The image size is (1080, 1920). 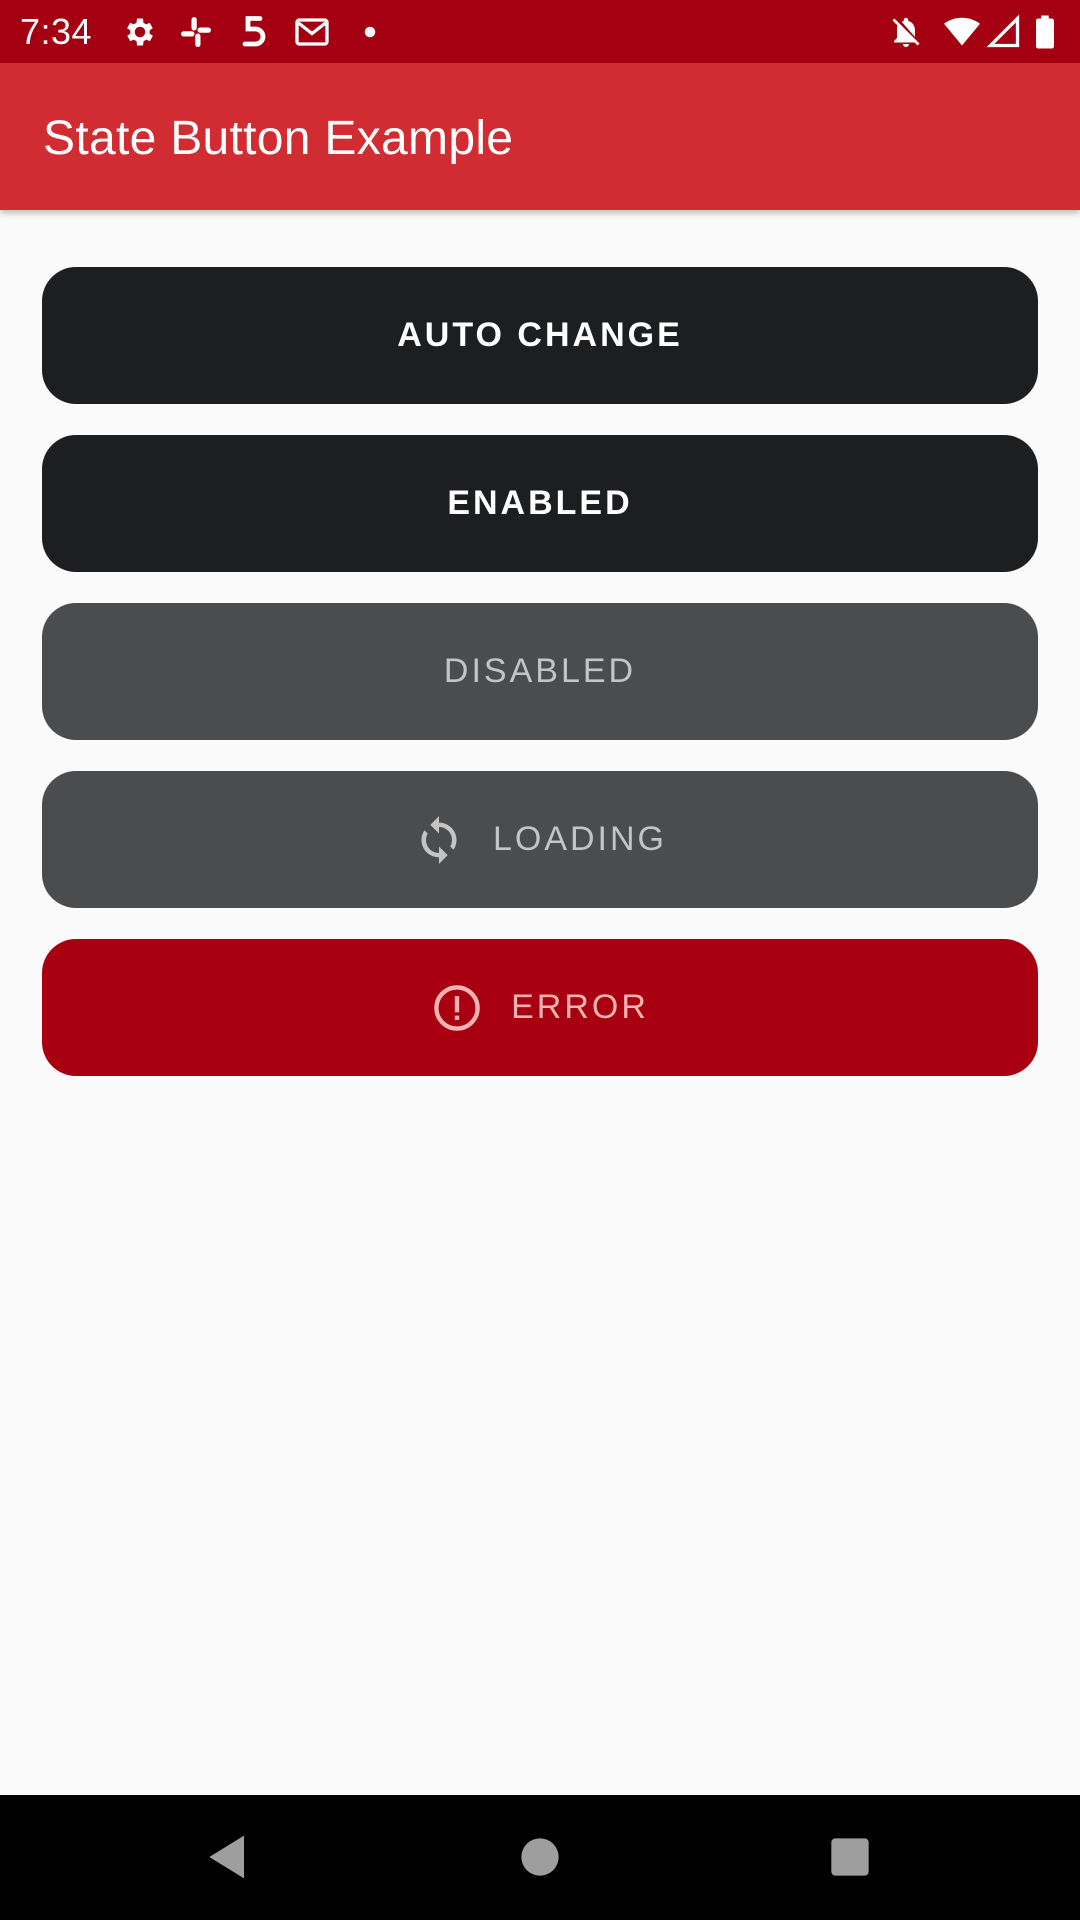 I want to click on status-time: 7:34, so click(x=56, y=31).